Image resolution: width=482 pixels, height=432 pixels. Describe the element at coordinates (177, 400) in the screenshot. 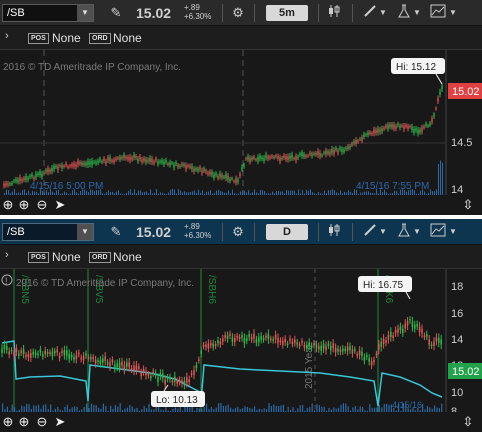

I see `low-callout-text: Lo: 10.13` at that location.